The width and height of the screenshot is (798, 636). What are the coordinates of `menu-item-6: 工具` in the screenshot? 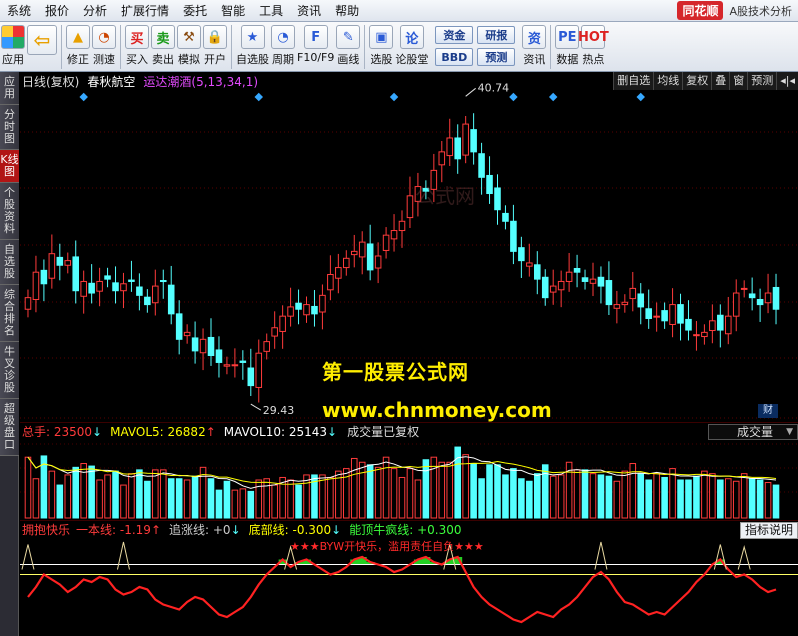 It's located at (271, 11).